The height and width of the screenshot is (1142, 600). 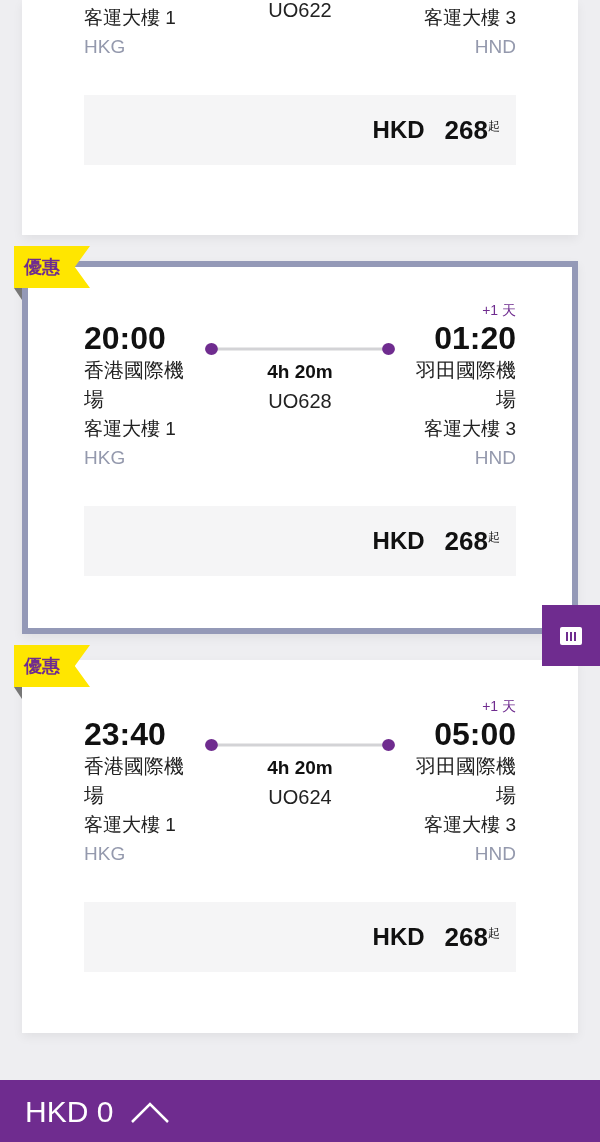 What do you see at coordinates (150, 1111) in the screenshot?
I see `chevron-up-icon` at bounding box center [150, 1111].